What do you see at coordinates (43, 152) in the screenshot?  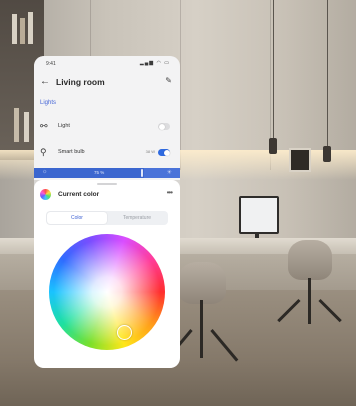 I see `bulb-icon: ⚲` at bounding box center [43, 152].